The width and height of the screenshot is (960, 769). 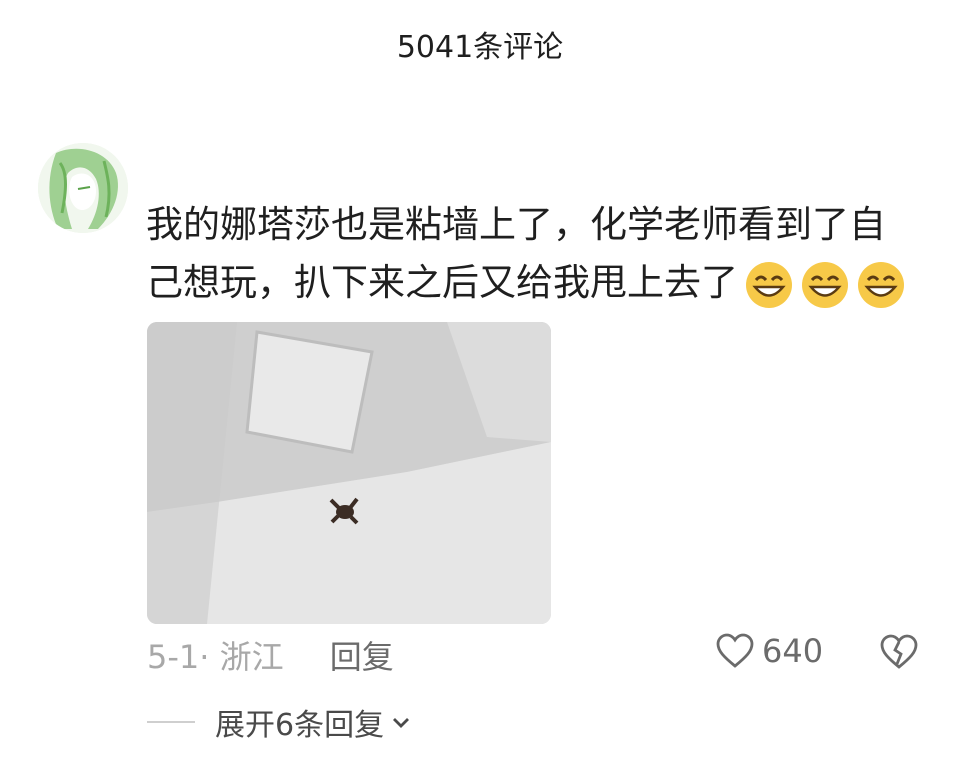 I want to click on dislike-button, so click(x=899, y=654).